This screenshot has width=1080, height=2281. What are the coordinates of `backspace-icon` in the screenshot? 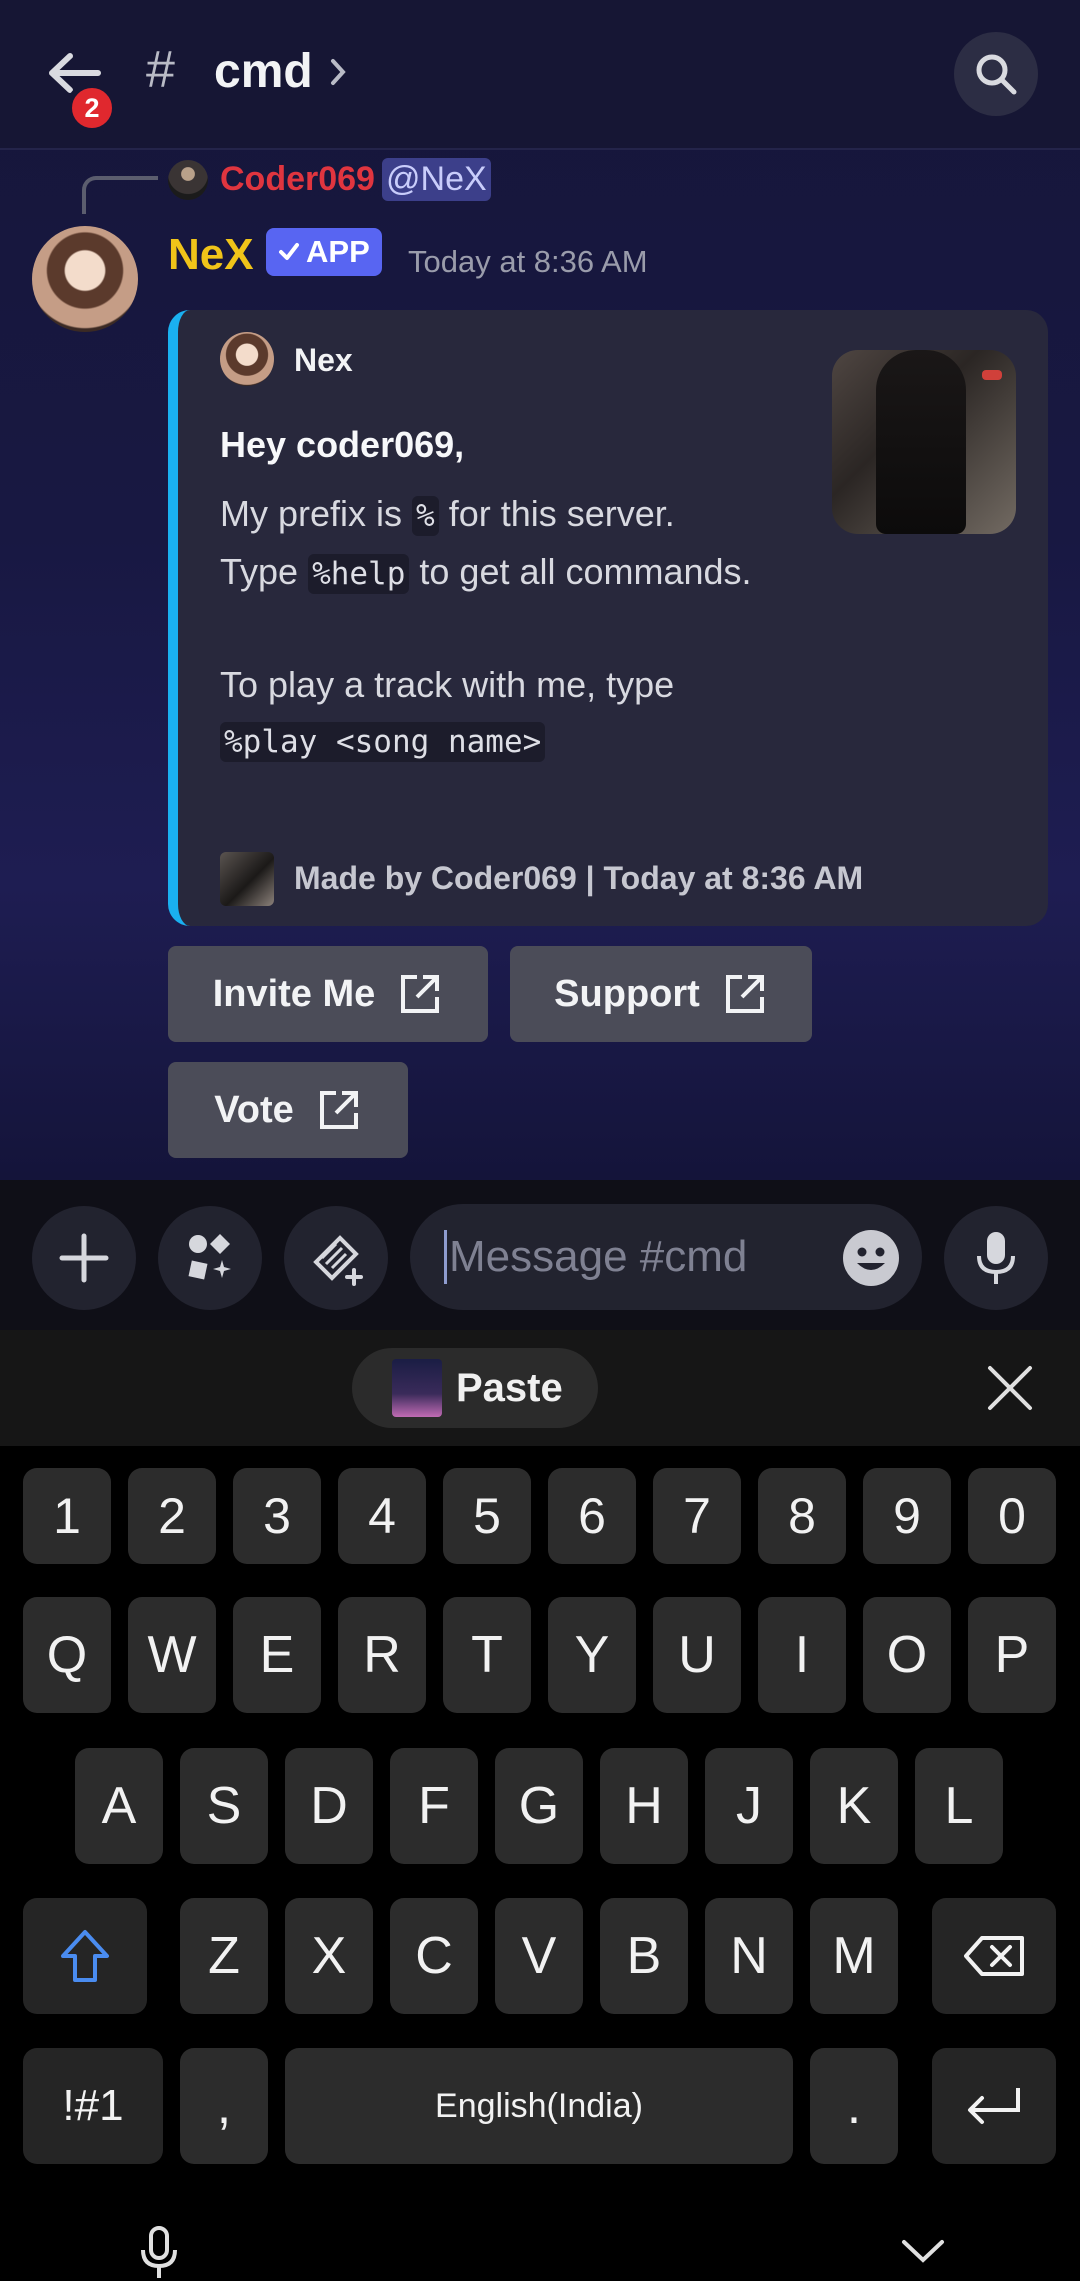 It's located at (994, 1956).